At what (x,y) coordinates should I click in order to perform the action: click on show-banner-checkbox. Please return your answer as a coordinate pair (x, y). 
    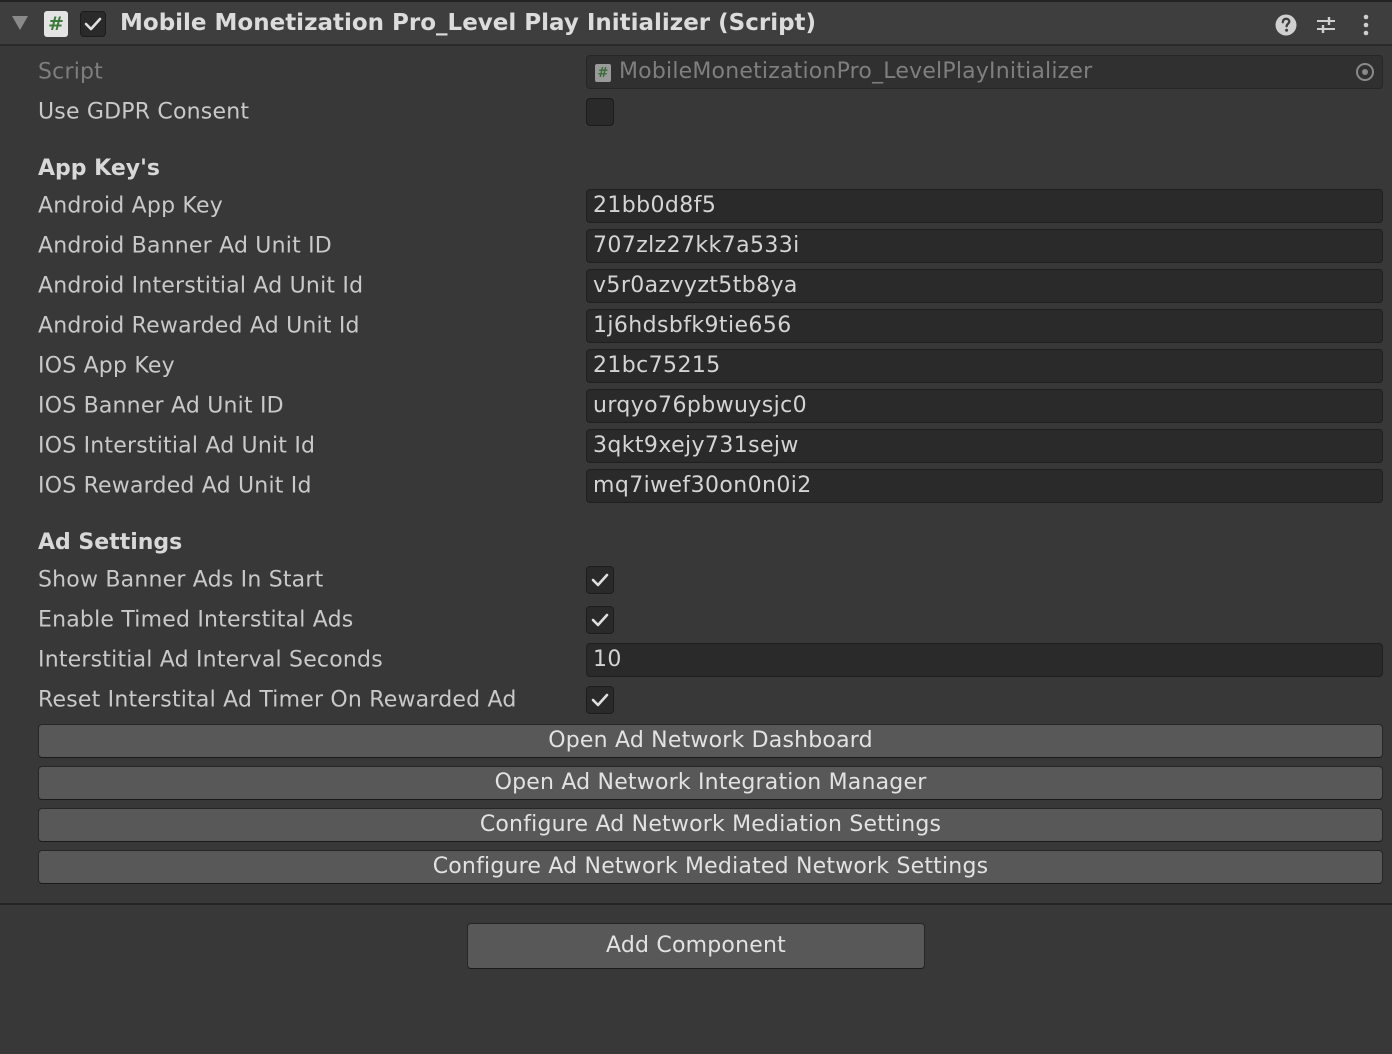
    Looking at the image, I should click on (600, 580).